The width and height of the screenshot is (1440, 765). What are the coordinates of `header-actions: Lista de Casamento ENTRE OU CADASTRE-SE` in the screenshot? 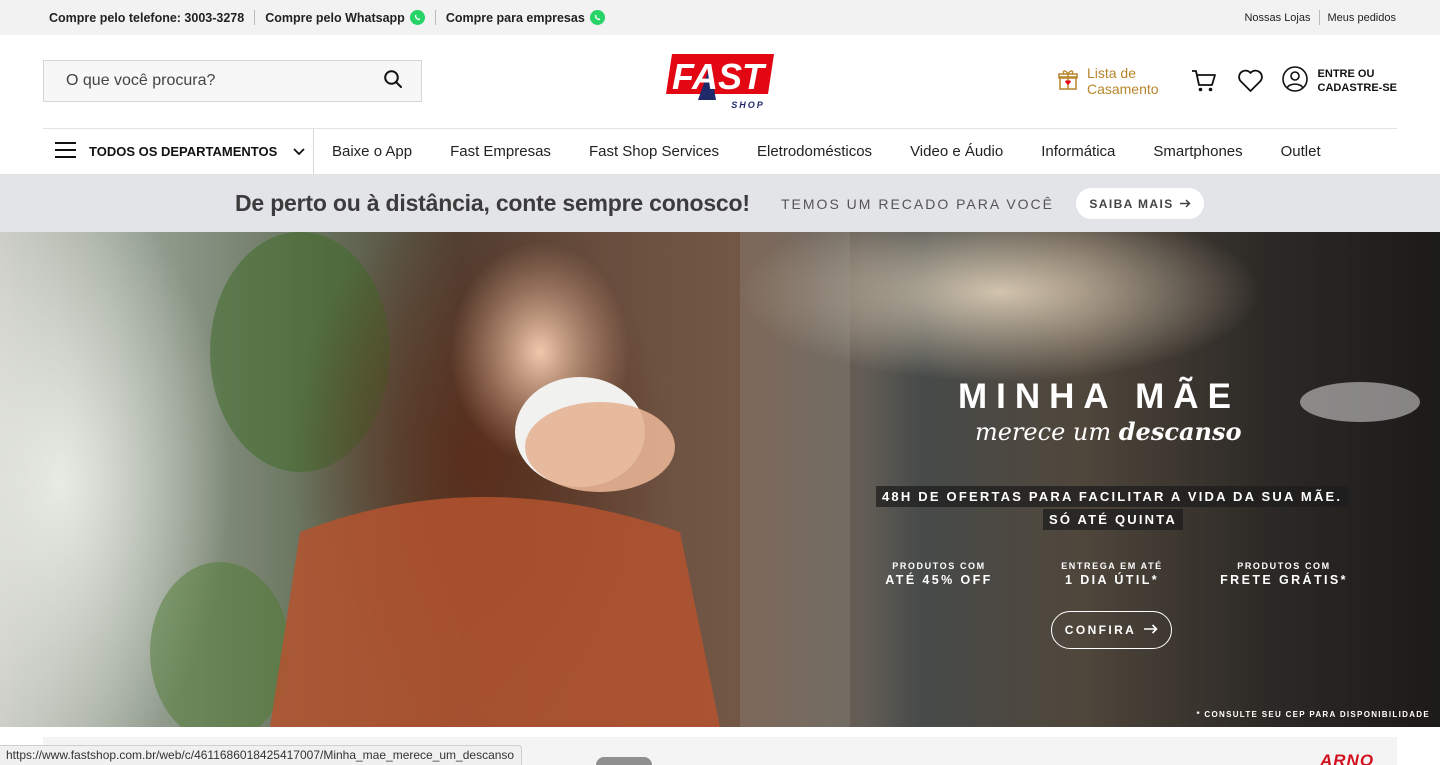 It's located at (1227, 81).